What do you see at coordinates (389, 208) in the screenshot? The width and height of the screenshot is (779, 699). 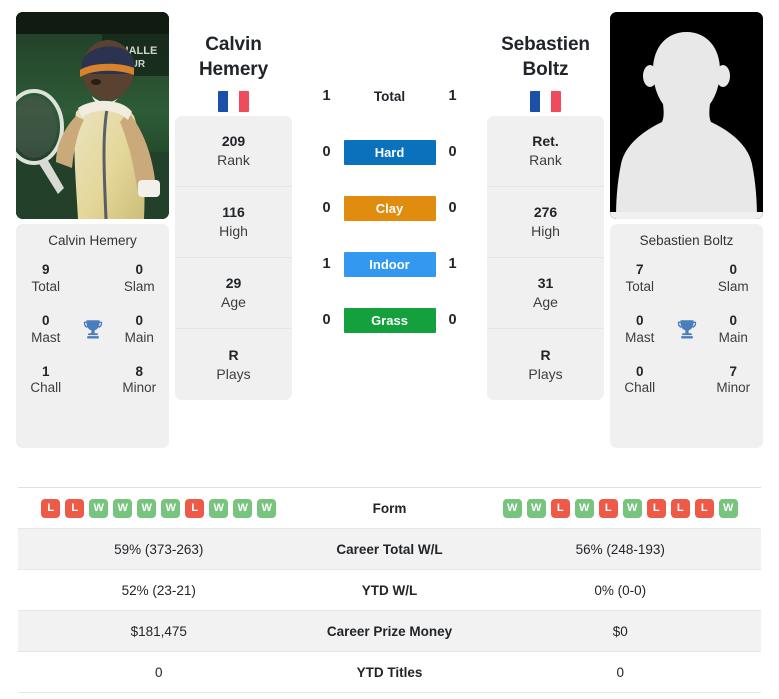 I see `h2h-surface-badge-clay: Clay` at bounding box center [389, 208].